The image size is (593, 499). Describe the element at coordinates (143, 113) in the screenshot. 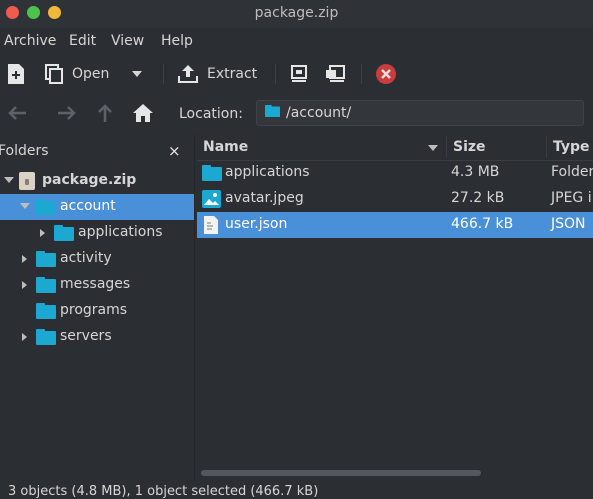

I see `home-icon` at that location.